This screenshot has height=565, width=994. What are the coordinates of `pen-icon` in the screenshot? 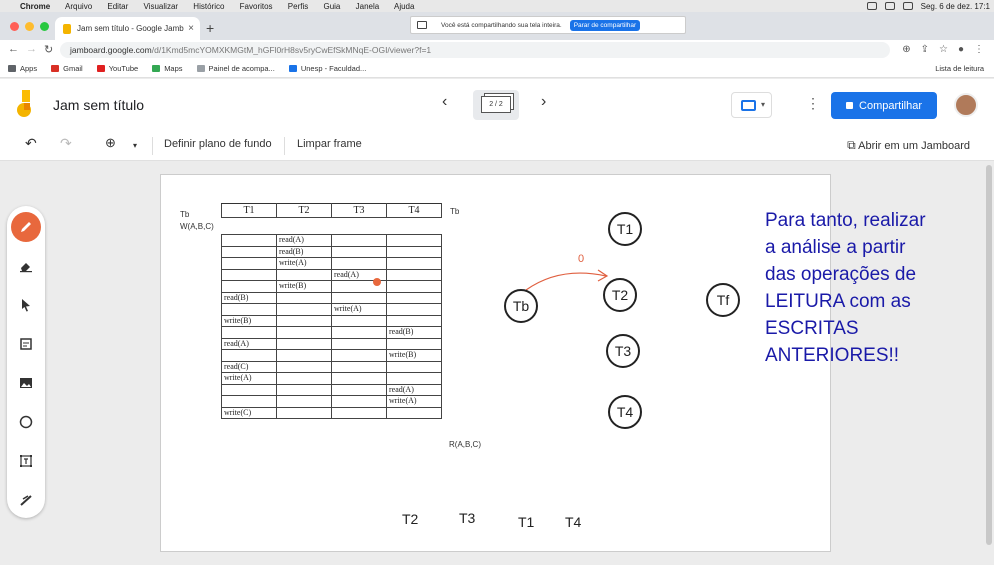 It's located at (26, 227).